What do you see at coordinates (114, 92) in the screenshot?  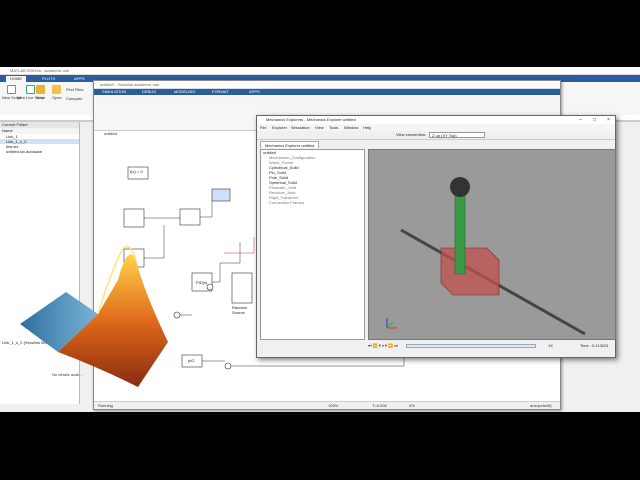 I see `tab-simulation: SIMULATION` at bounding box center [114, 92].